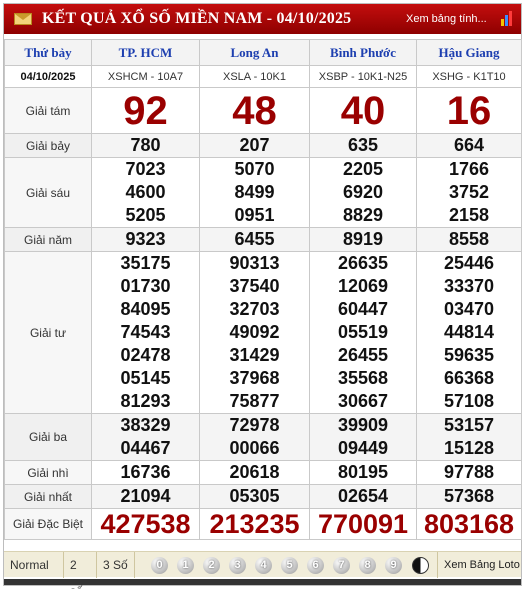 This screenshot has width=525, height=589. I want to click on loto-table-link: Xem Bảng Loto, so click(478, 565).